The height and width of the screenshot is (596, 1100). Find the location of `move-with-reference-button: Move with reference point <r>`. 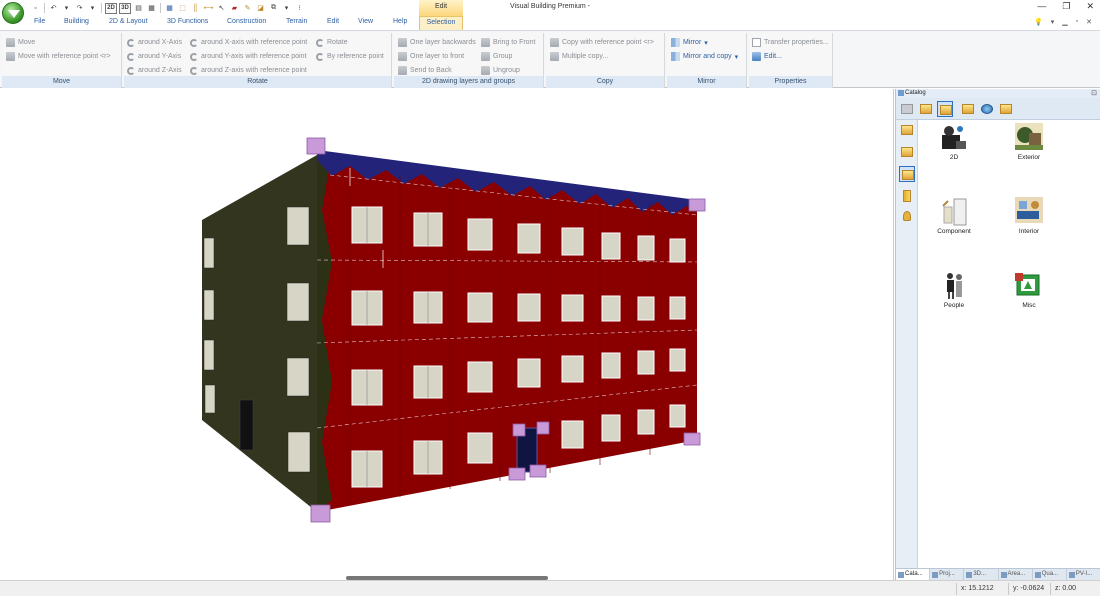

move-with-reference-button: Move with reference point <r> is located at coordinates (58, 56).